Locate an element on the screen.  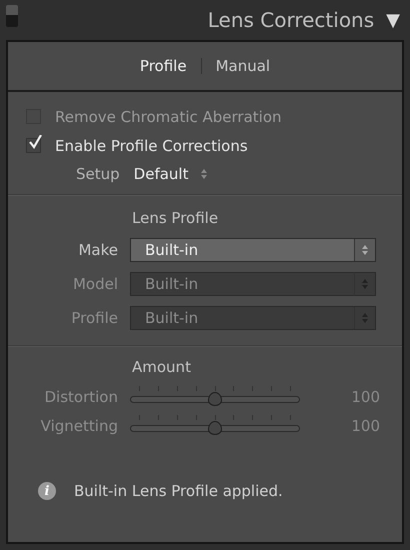
setup-label: Setup is located at coordinates (98, 174).